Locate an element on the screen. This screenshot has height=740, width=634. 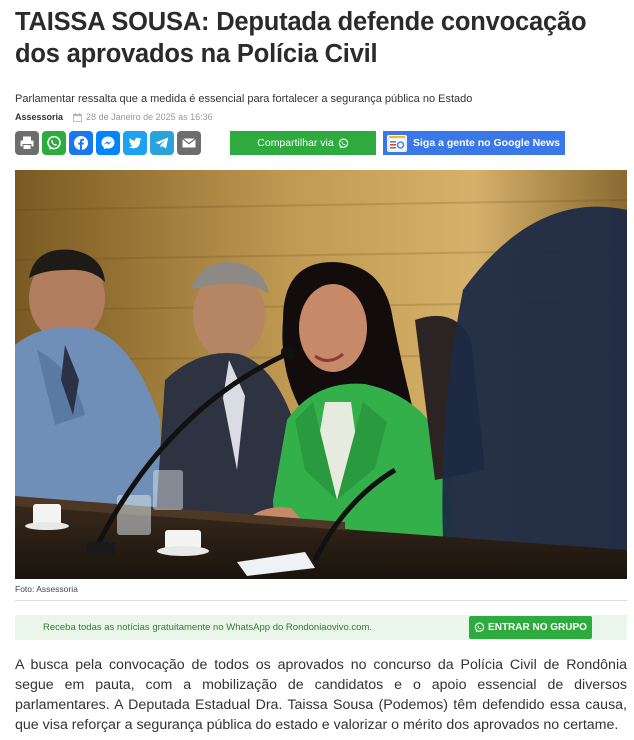
twitter-icon is located at coordinates (135, 143).